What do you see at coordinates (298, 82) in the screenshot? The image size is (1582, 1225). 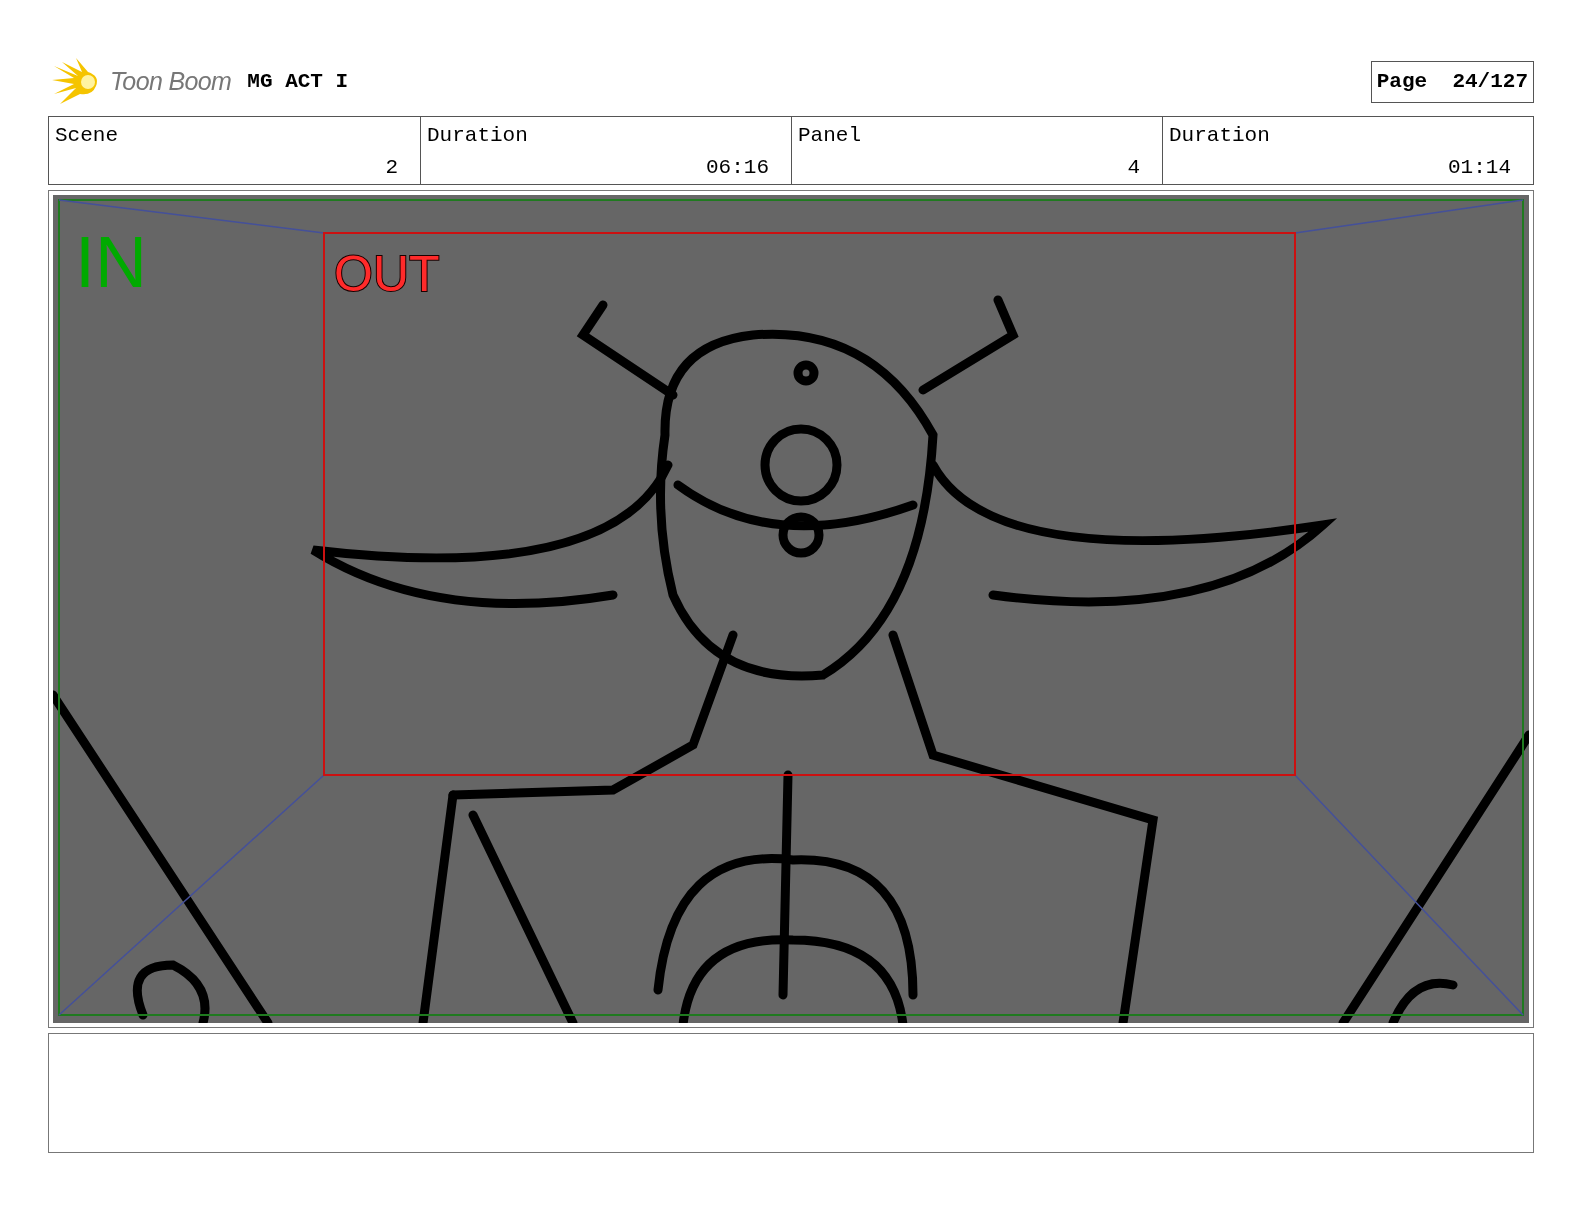 I see `project-title: MG ACT I` at bounding box center [298, 82].